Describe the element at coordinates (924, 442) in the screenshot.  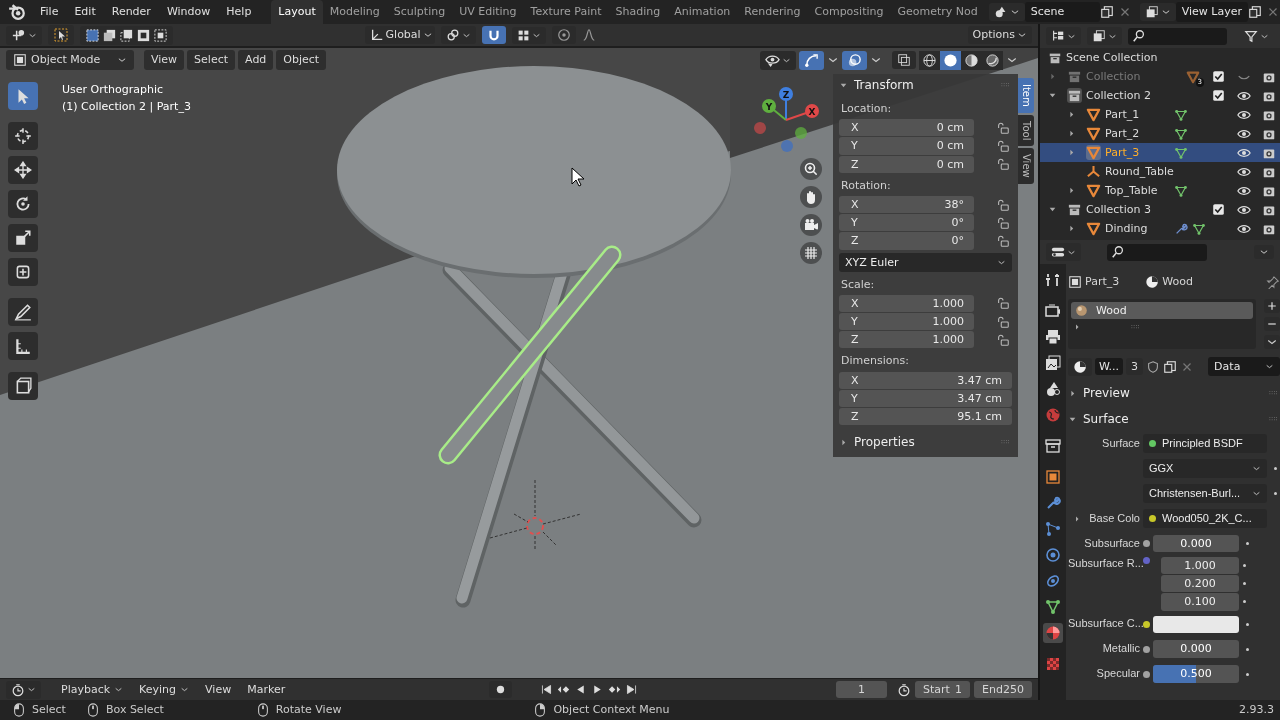
I see `panel-title: Properties` at that location.